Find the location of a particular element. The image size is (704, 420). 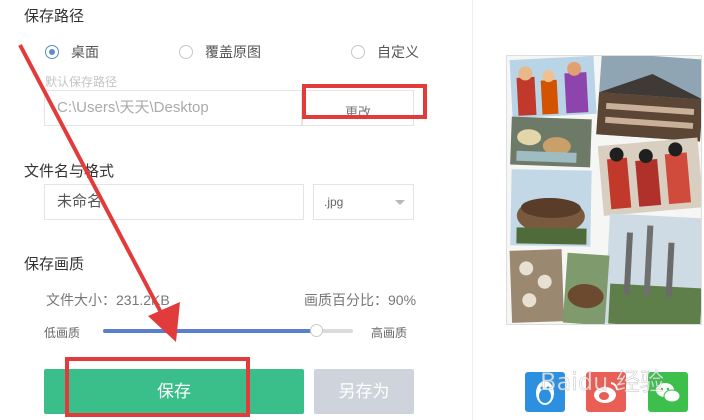

save-button: 保存 is located at coordinates (174, 391).